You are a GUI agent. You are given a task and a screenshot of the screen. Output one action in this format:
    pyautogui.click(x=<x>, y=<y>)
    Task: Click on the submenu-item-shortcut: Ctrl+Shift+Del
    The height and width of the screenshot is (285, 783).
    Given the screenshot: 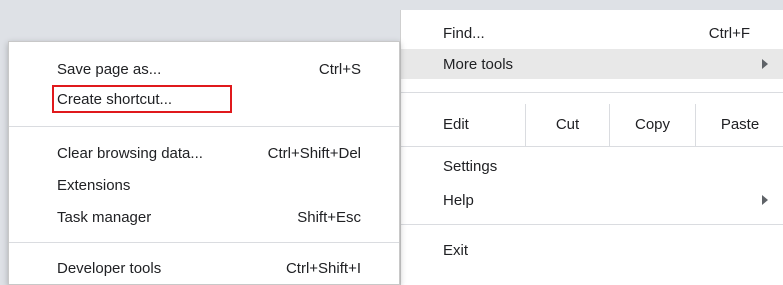 What is the action you would take?
    pyautogui.click(x=314, y=153)
    